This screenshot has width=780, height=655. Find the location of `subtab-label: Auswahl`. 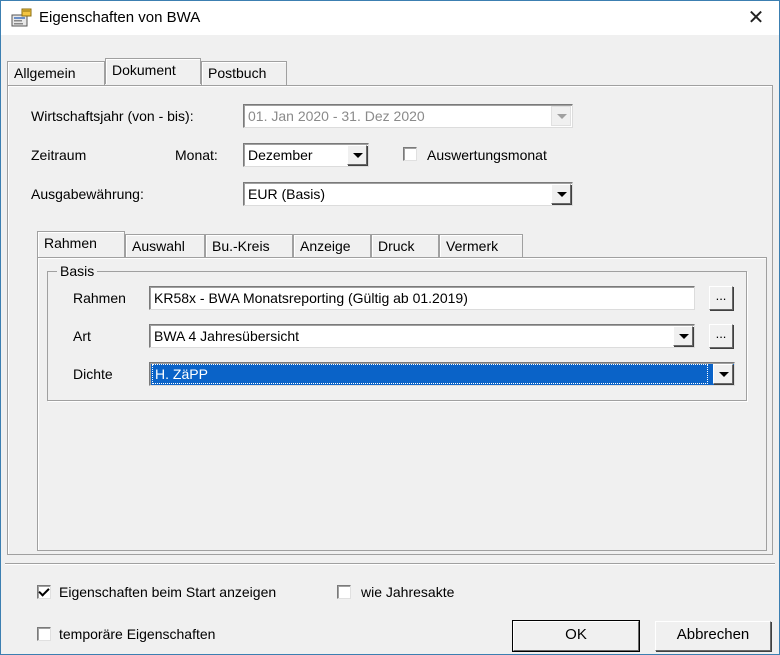

subtab-label: Auswahl is located at coordinates (158, 246).